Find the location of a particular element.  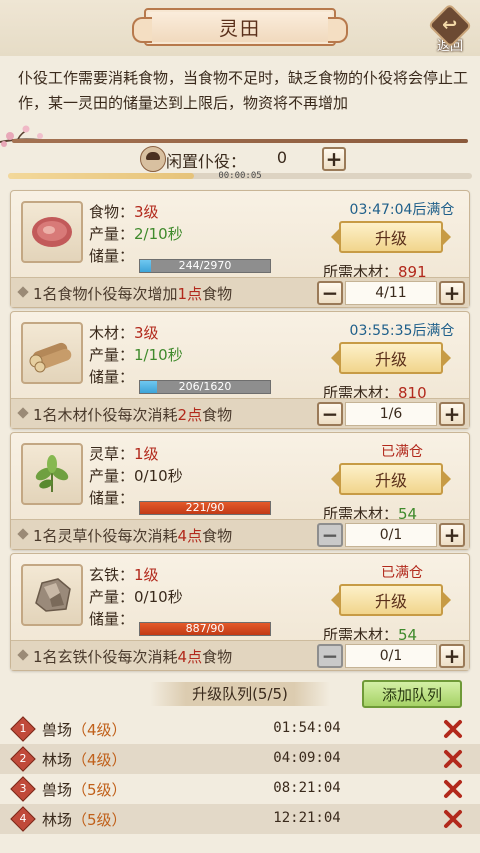

stock-value: 206/1620 is located at coordinates (205, 386).